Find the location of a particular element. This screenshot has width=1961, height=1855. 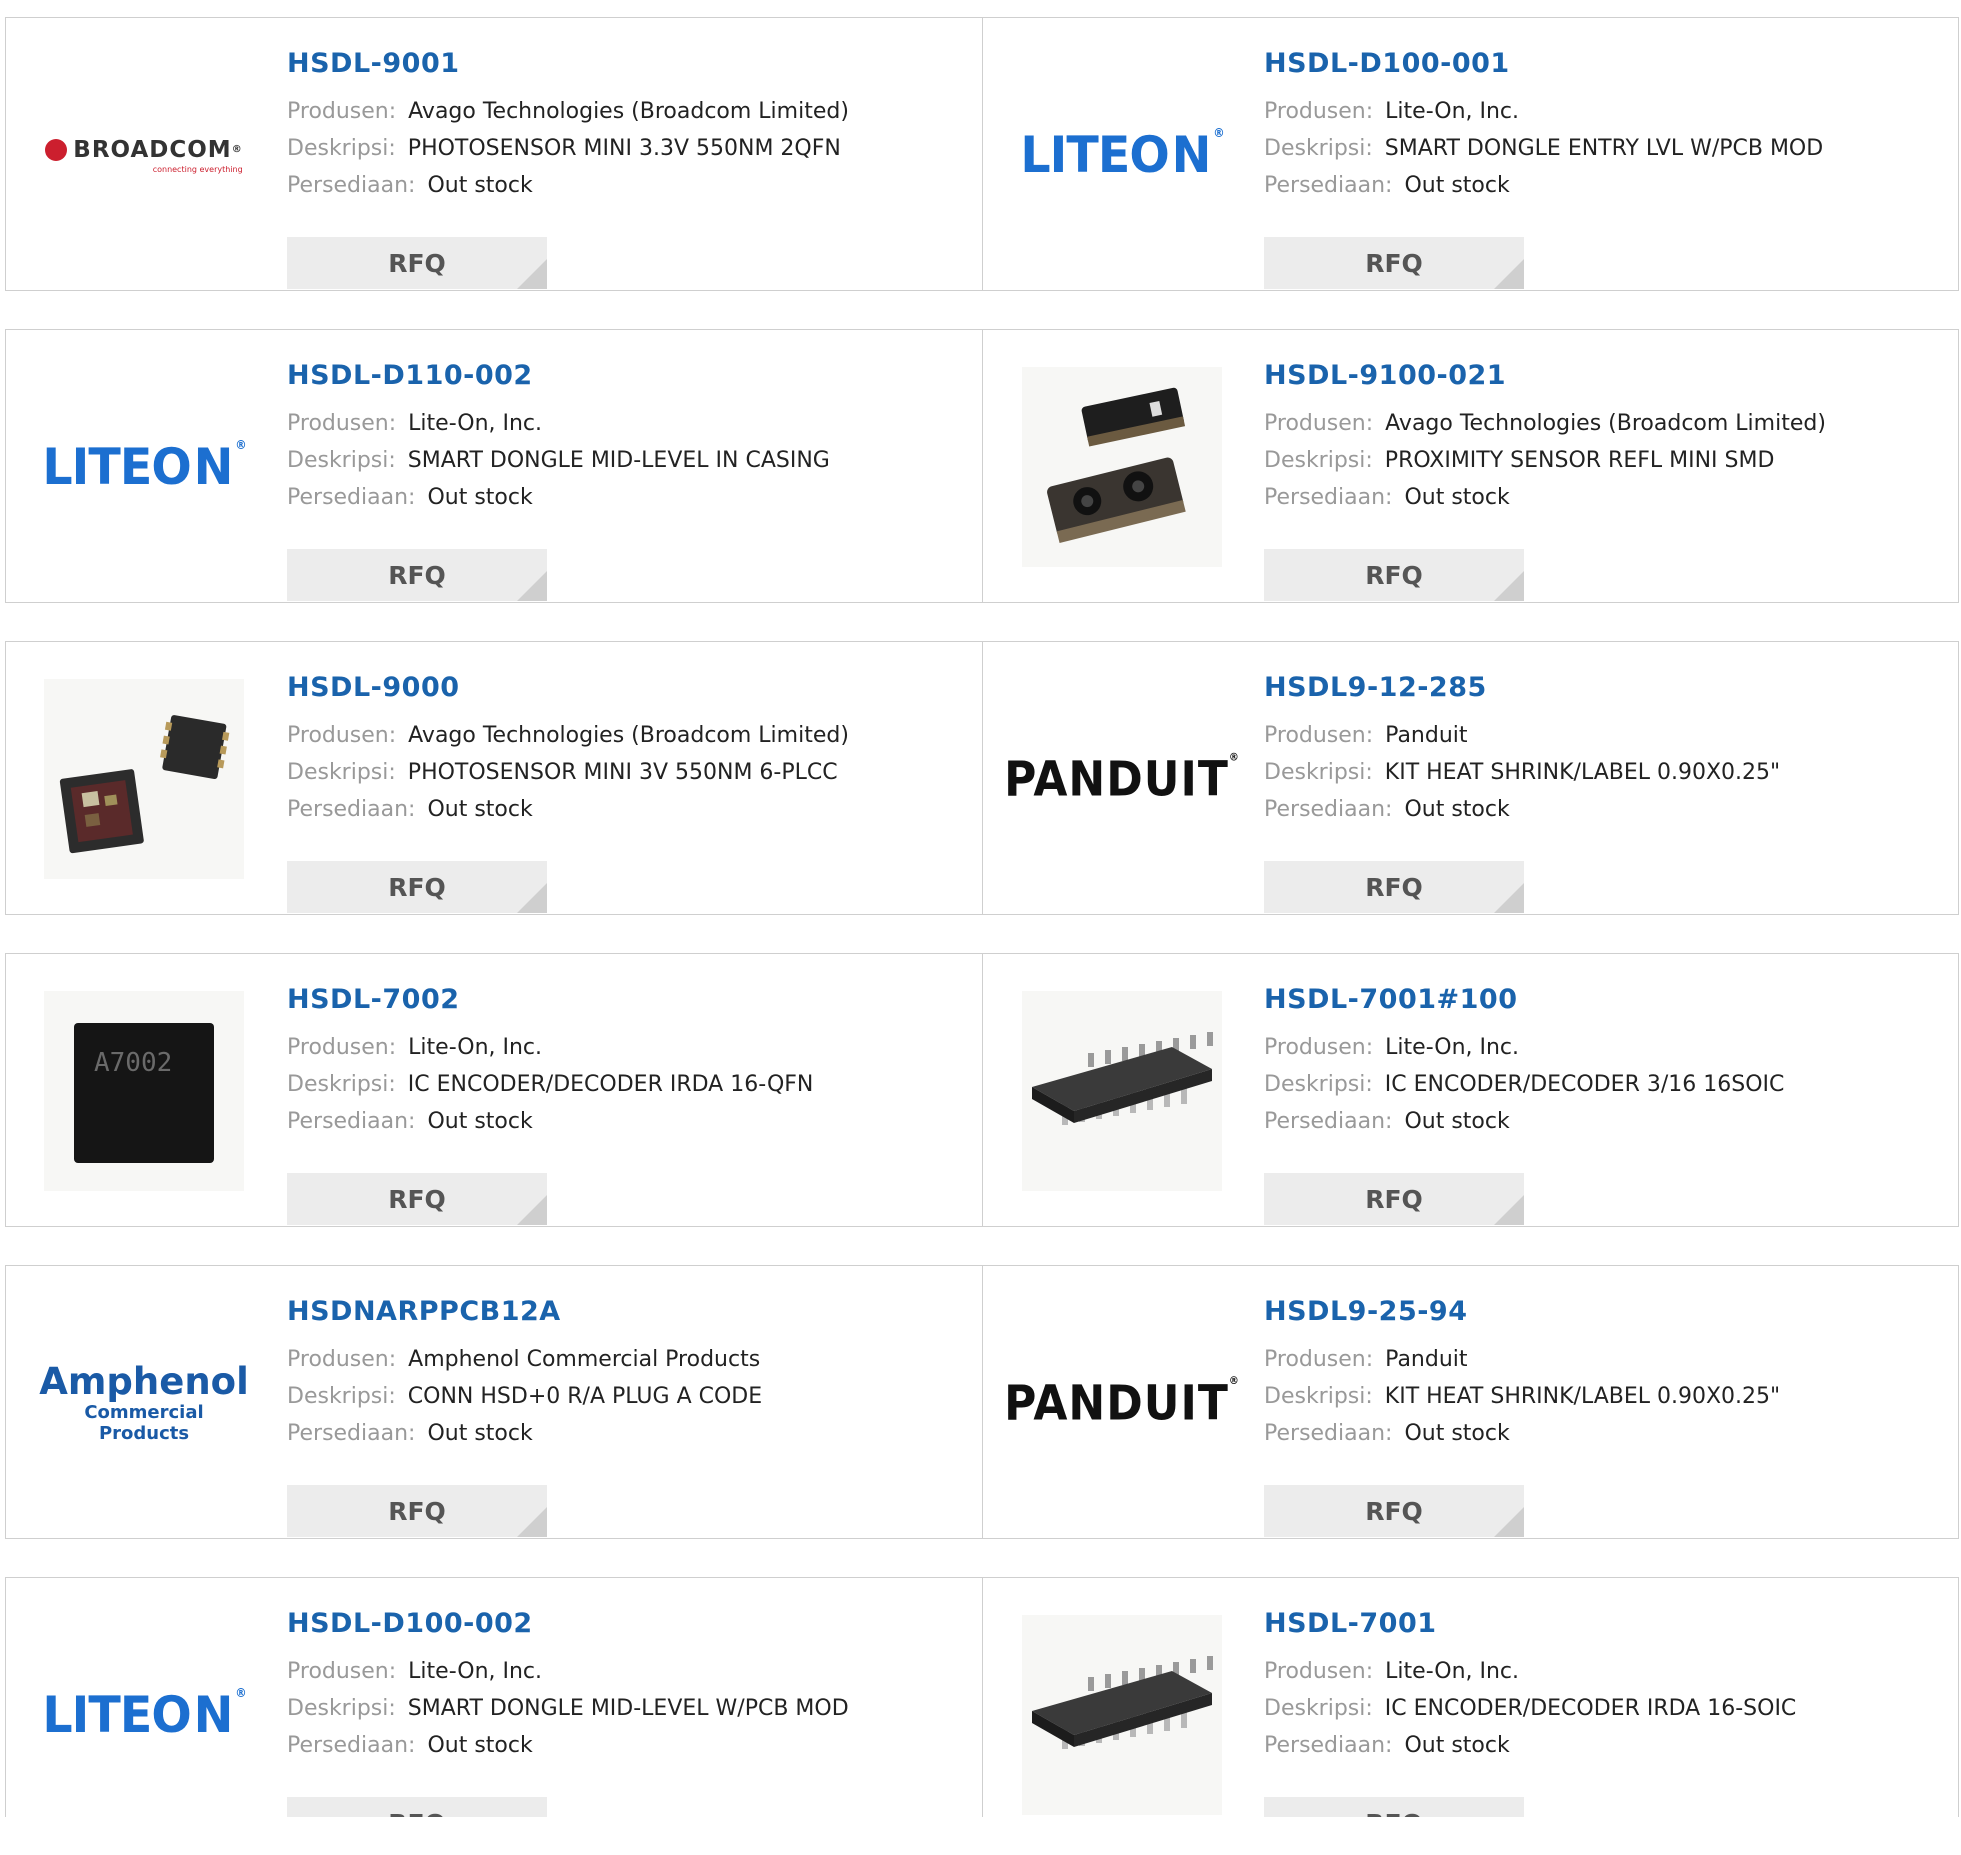

description-line: Deskripsi: IC ENCODER/DECODER IRDA 16-QFN is located at coordinates (627, 1084).